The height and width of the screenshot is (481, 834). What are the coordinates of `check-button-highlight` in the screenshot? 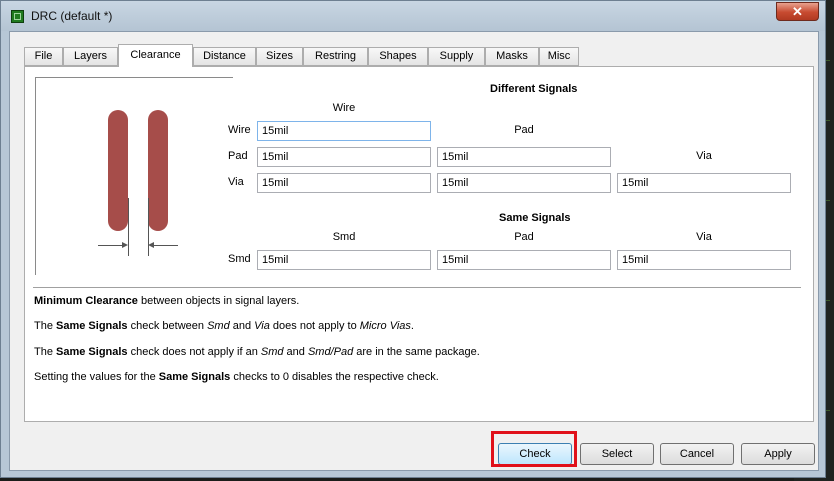 It's located at (534, 449).